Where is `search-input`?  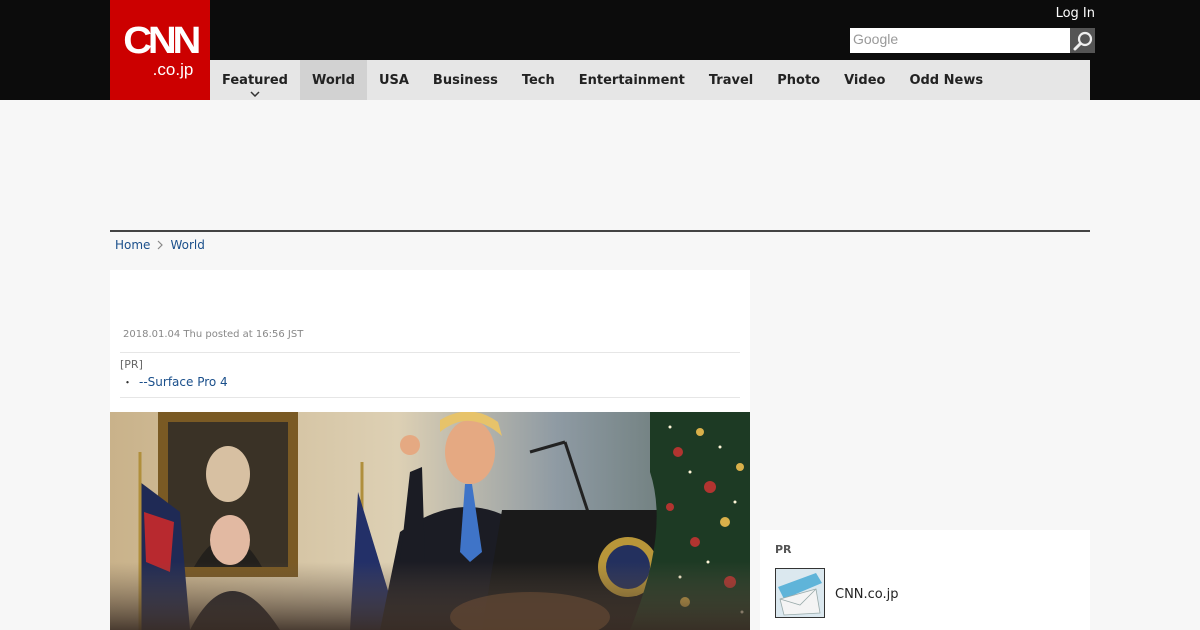 search-input is located at coordinates (960, 40).